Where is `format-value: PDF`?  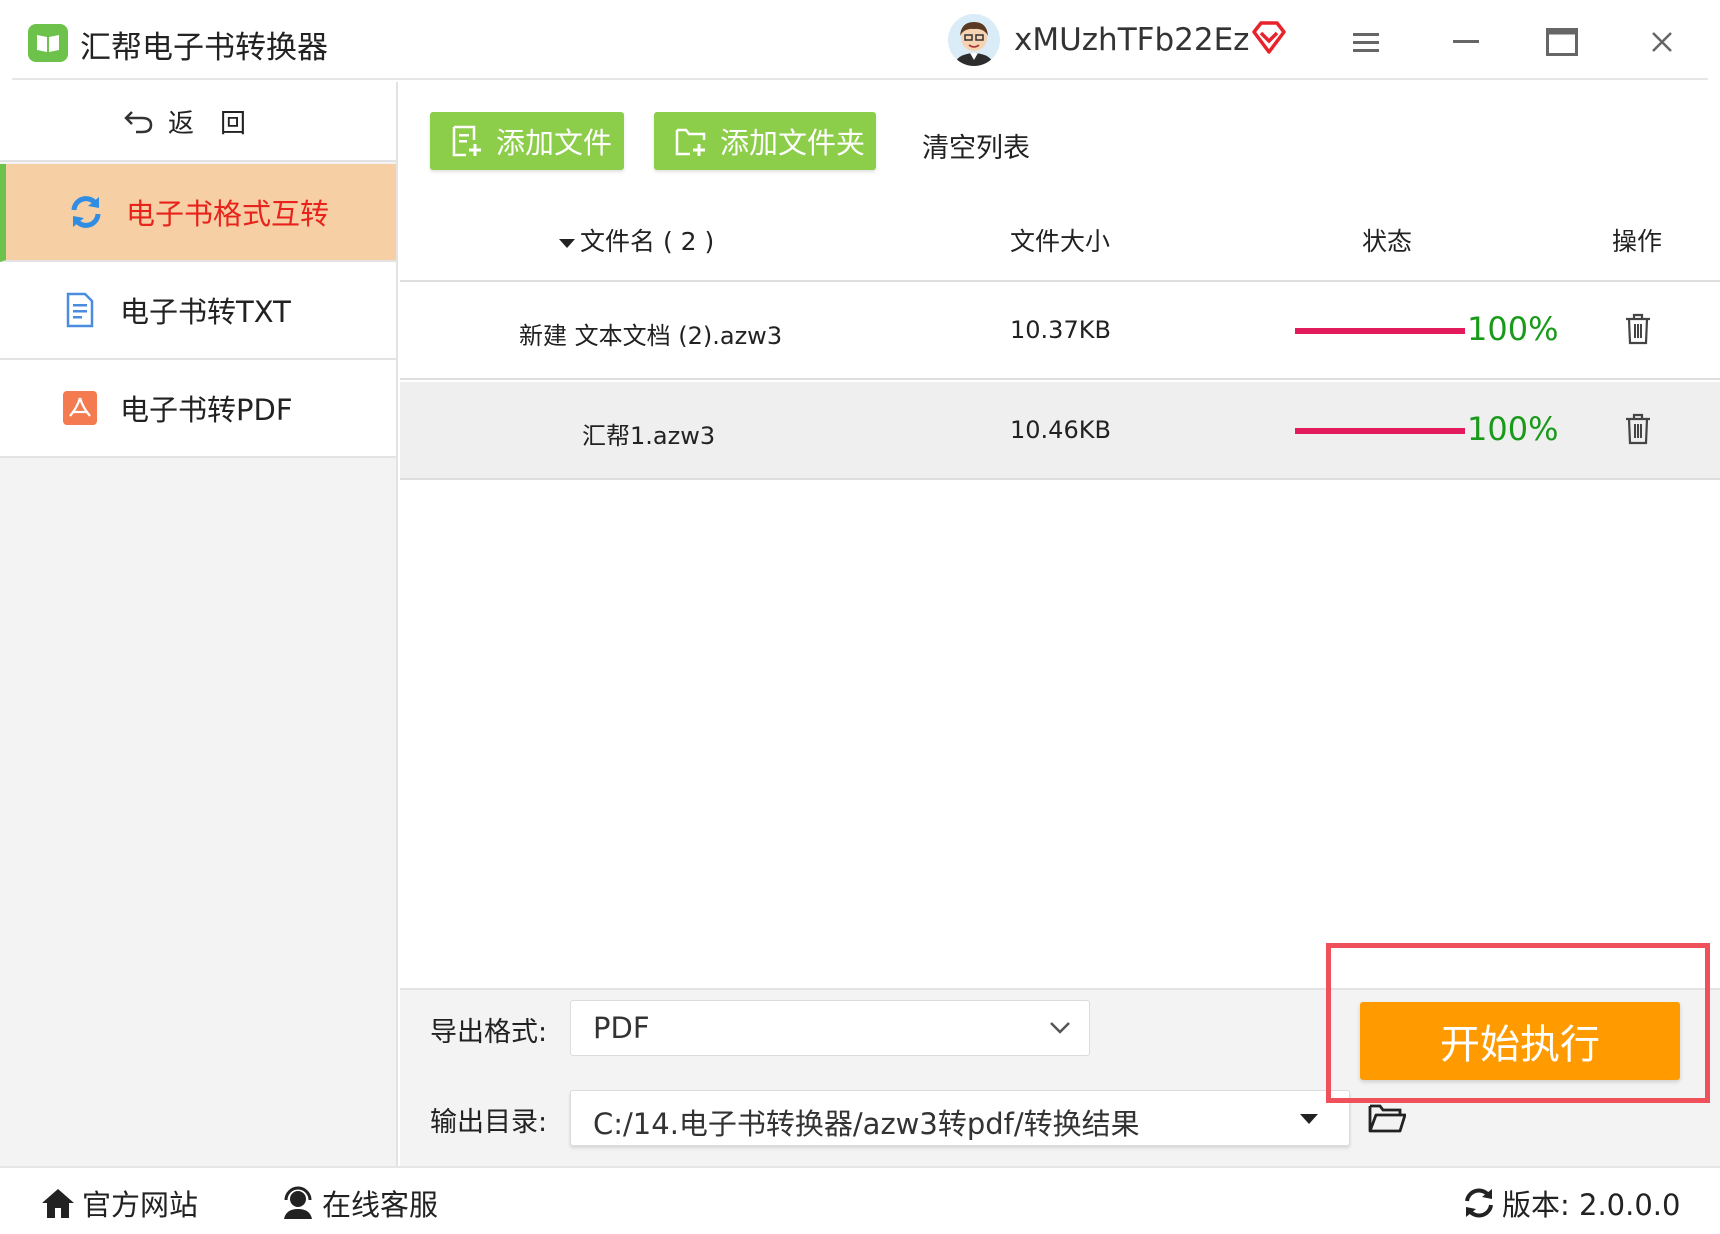
format-value: PDF is located at coordinates (621, 1028).